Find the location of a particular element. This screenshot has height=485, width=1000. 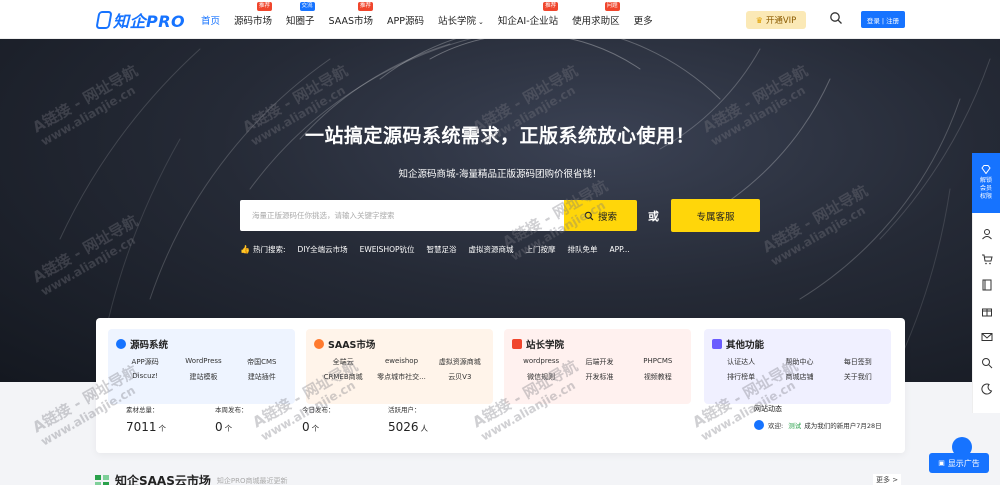

category-link: wordpress is located at coordinates (541, 362).